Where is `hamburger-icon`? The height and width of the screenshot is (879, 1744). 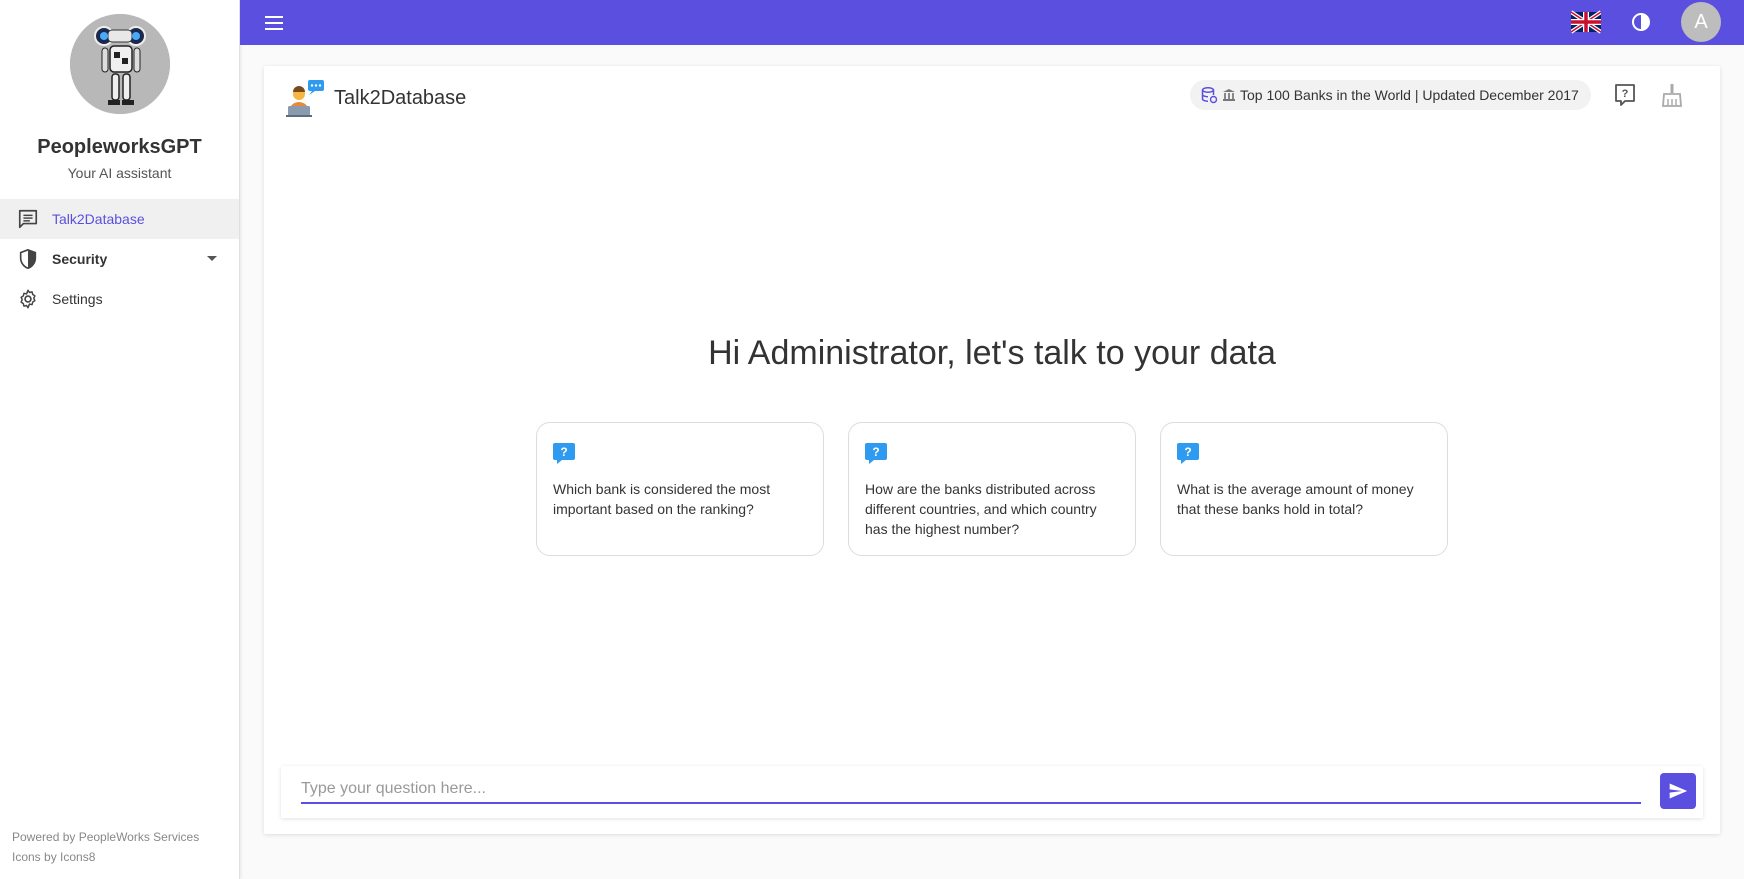 hamburger-icon is located at coordinates (274, 23).